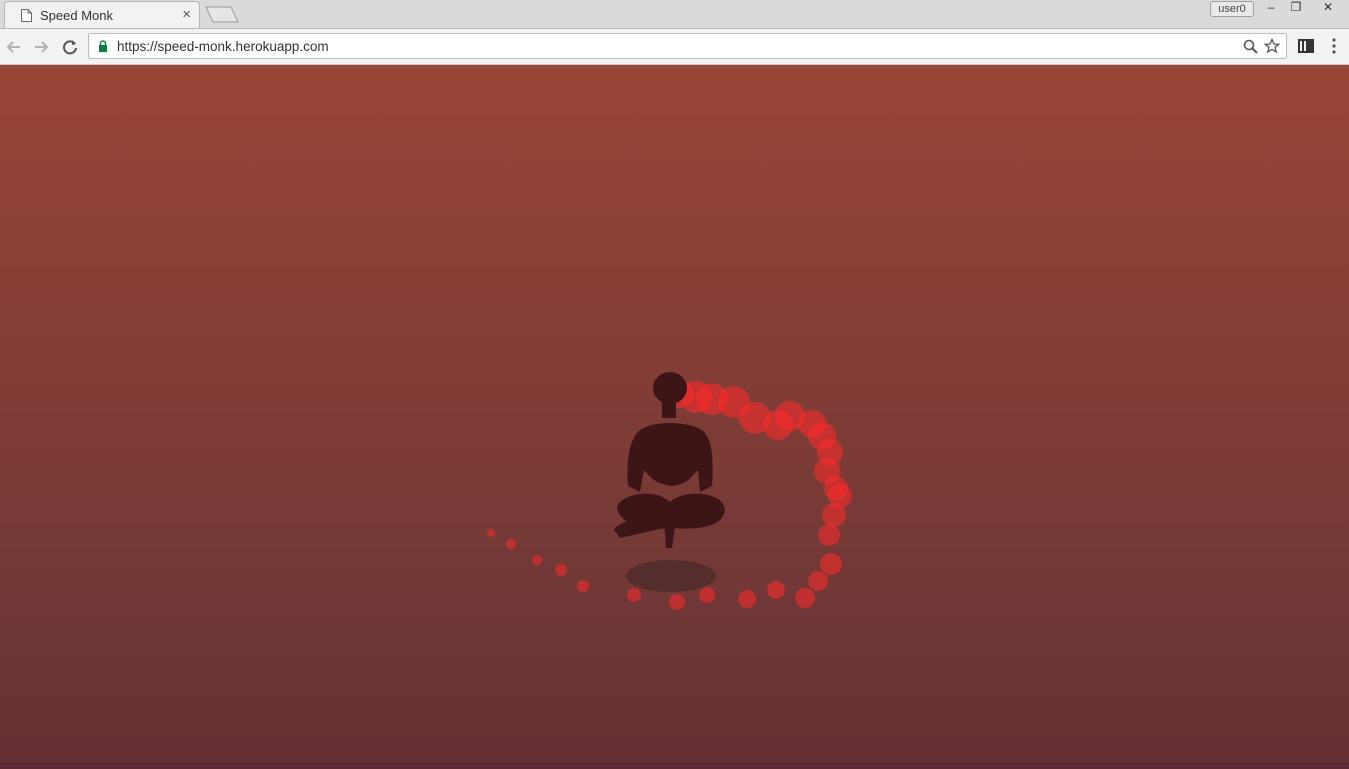  Describe the element at coordinates (26, 15) in the screenshot. I see `document-icon` at that location.